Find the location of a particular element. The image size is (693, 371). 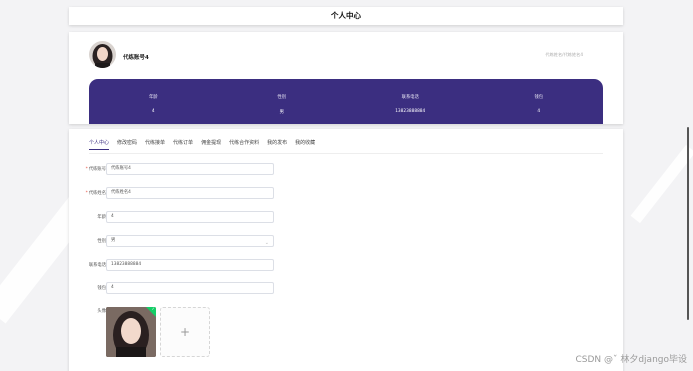

stat-label: 钱包 is located at coordinates (539, 97).